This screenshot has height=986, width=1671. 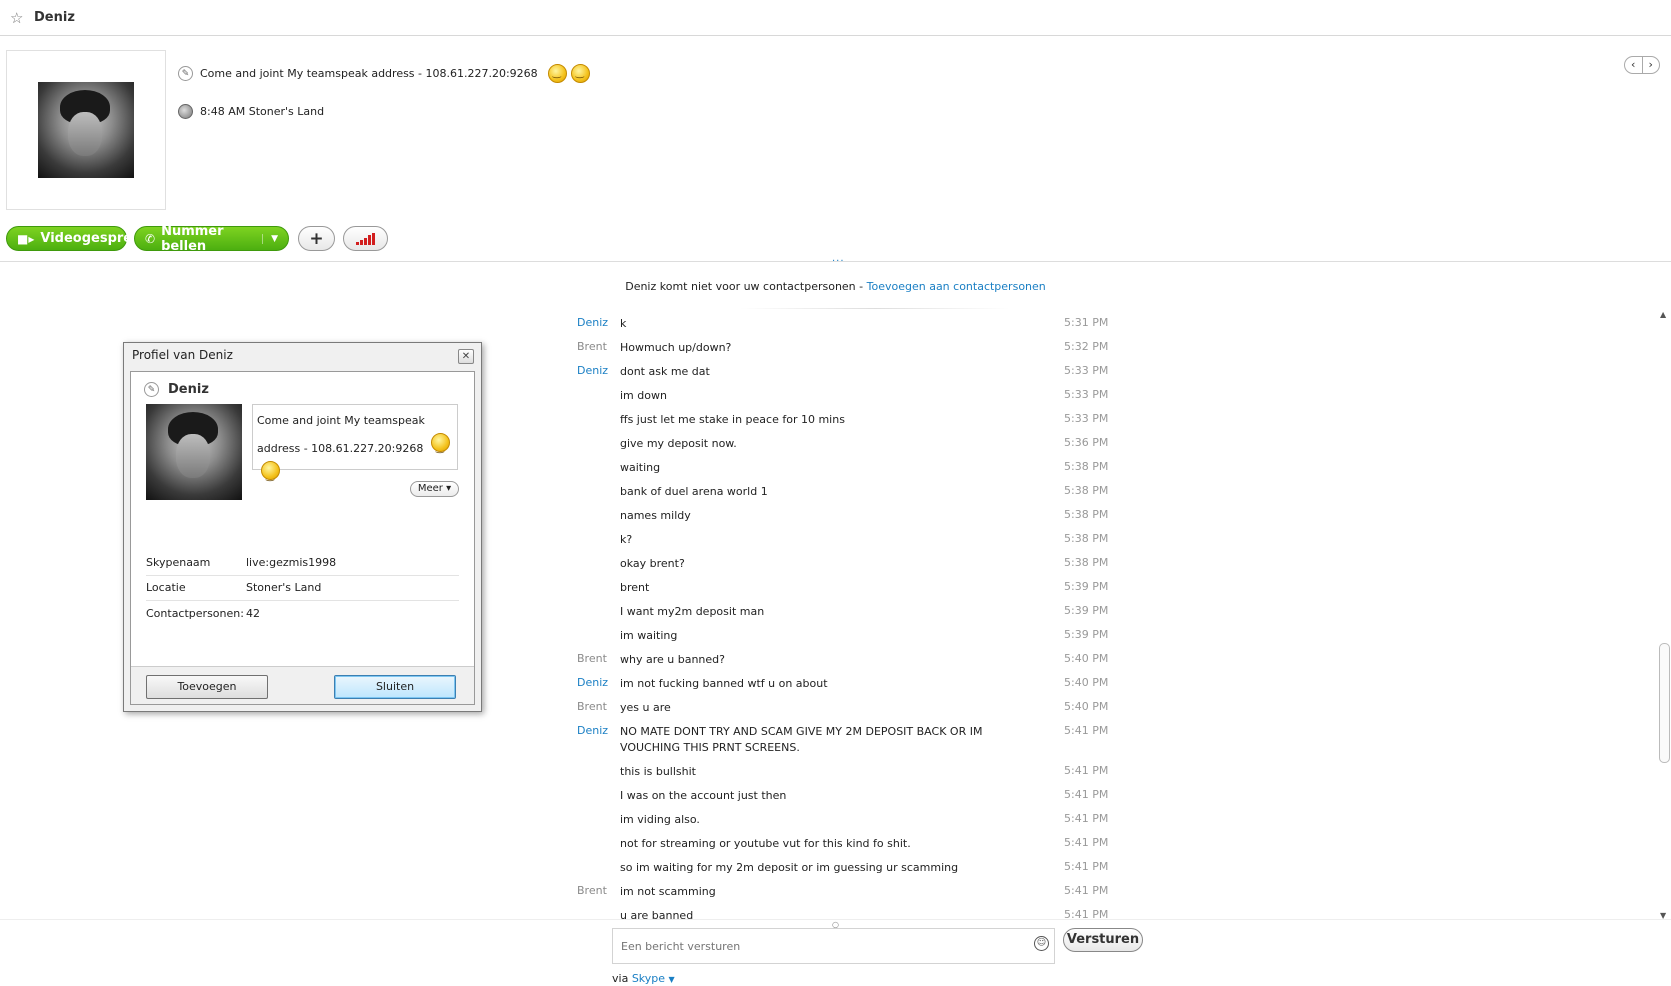 I want to click on close-icon: ✕, so click(x=466, y=356).